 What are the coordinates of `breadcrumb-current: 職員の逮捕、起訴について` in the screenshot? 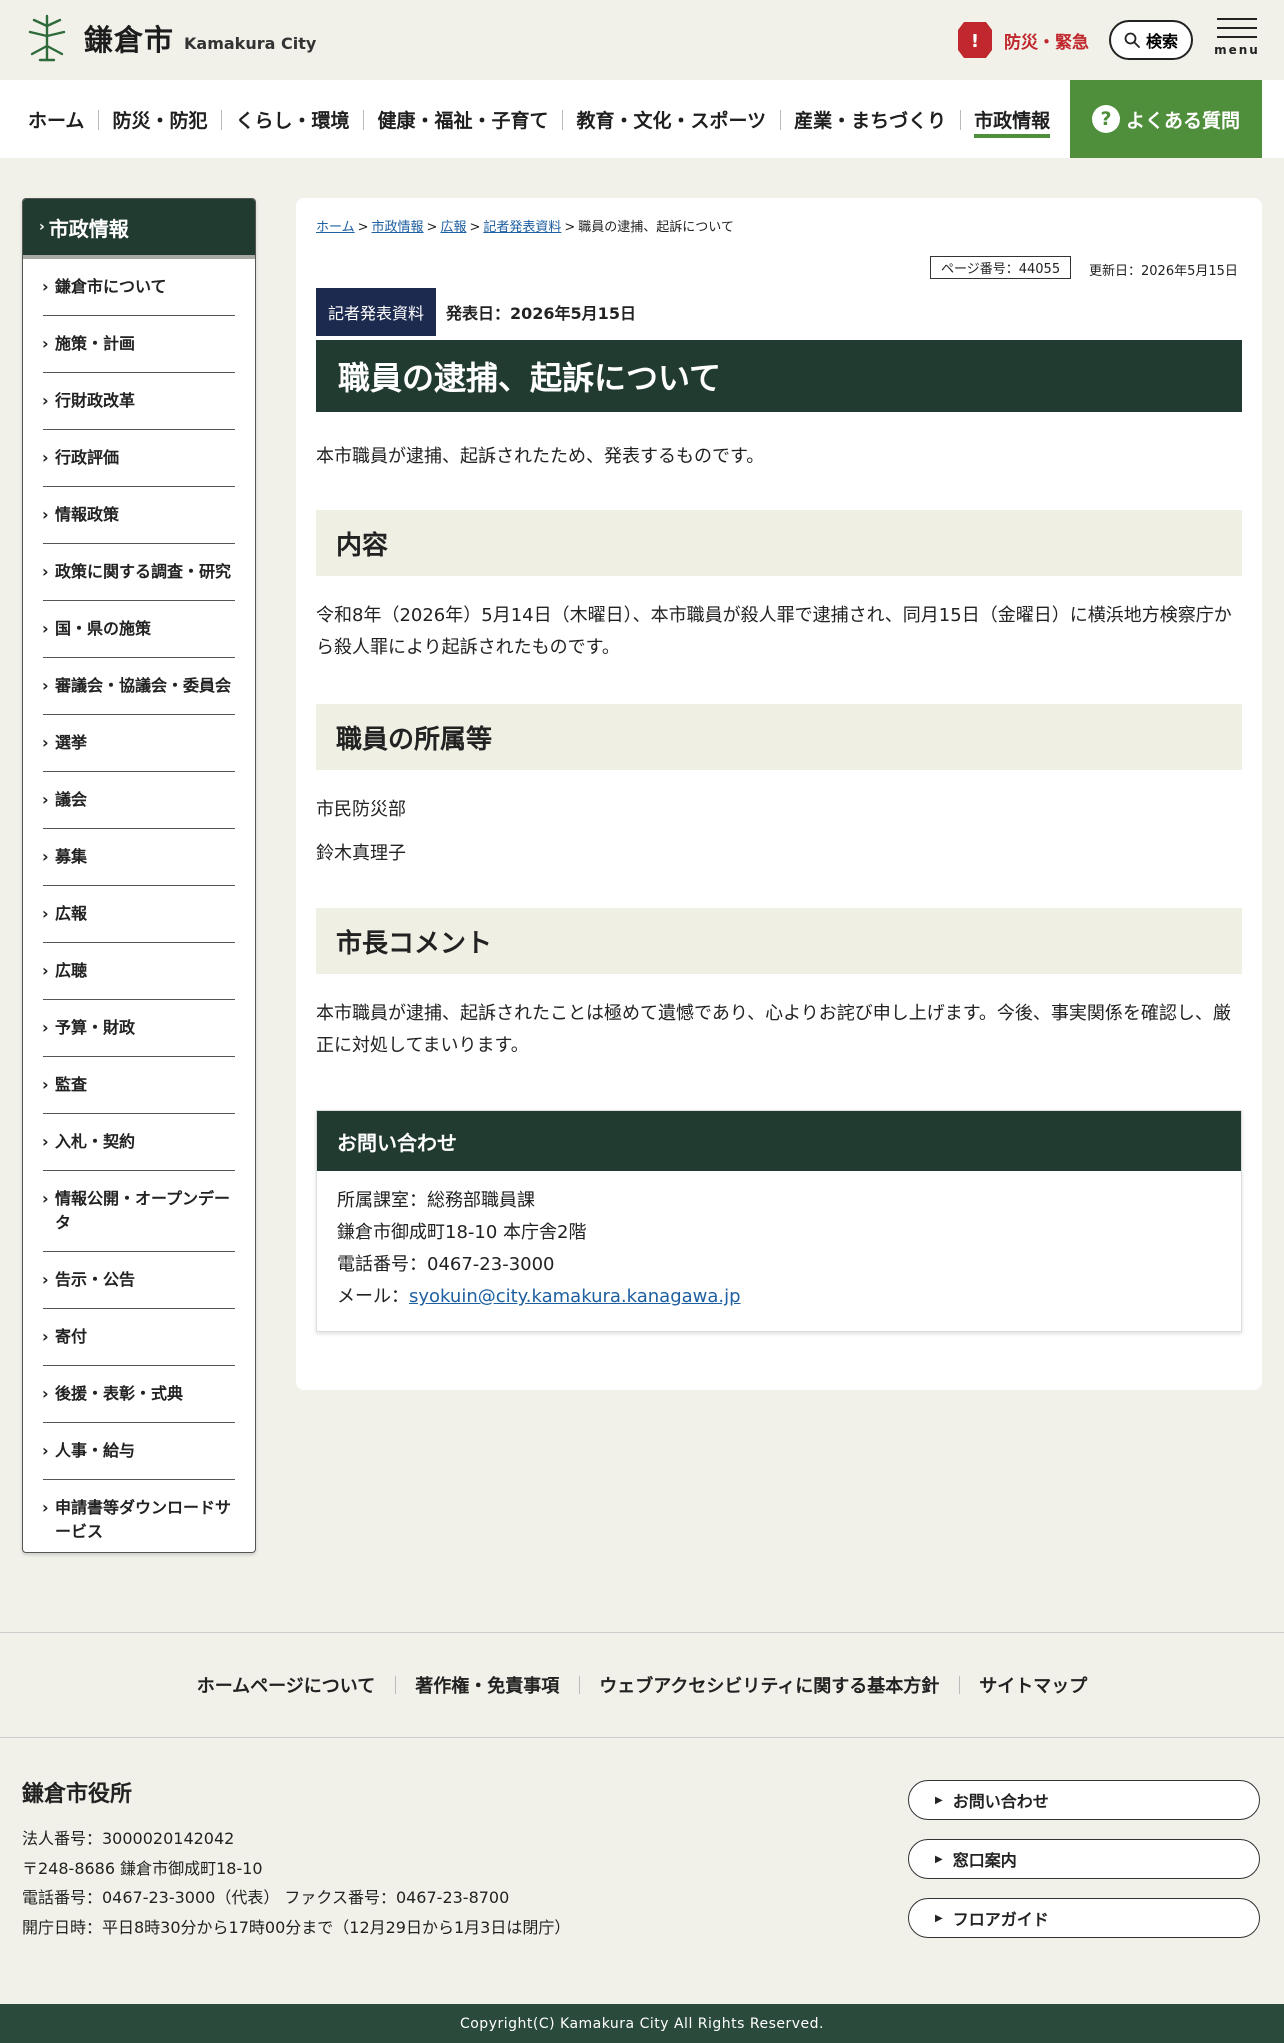 It's located at (656, 227).